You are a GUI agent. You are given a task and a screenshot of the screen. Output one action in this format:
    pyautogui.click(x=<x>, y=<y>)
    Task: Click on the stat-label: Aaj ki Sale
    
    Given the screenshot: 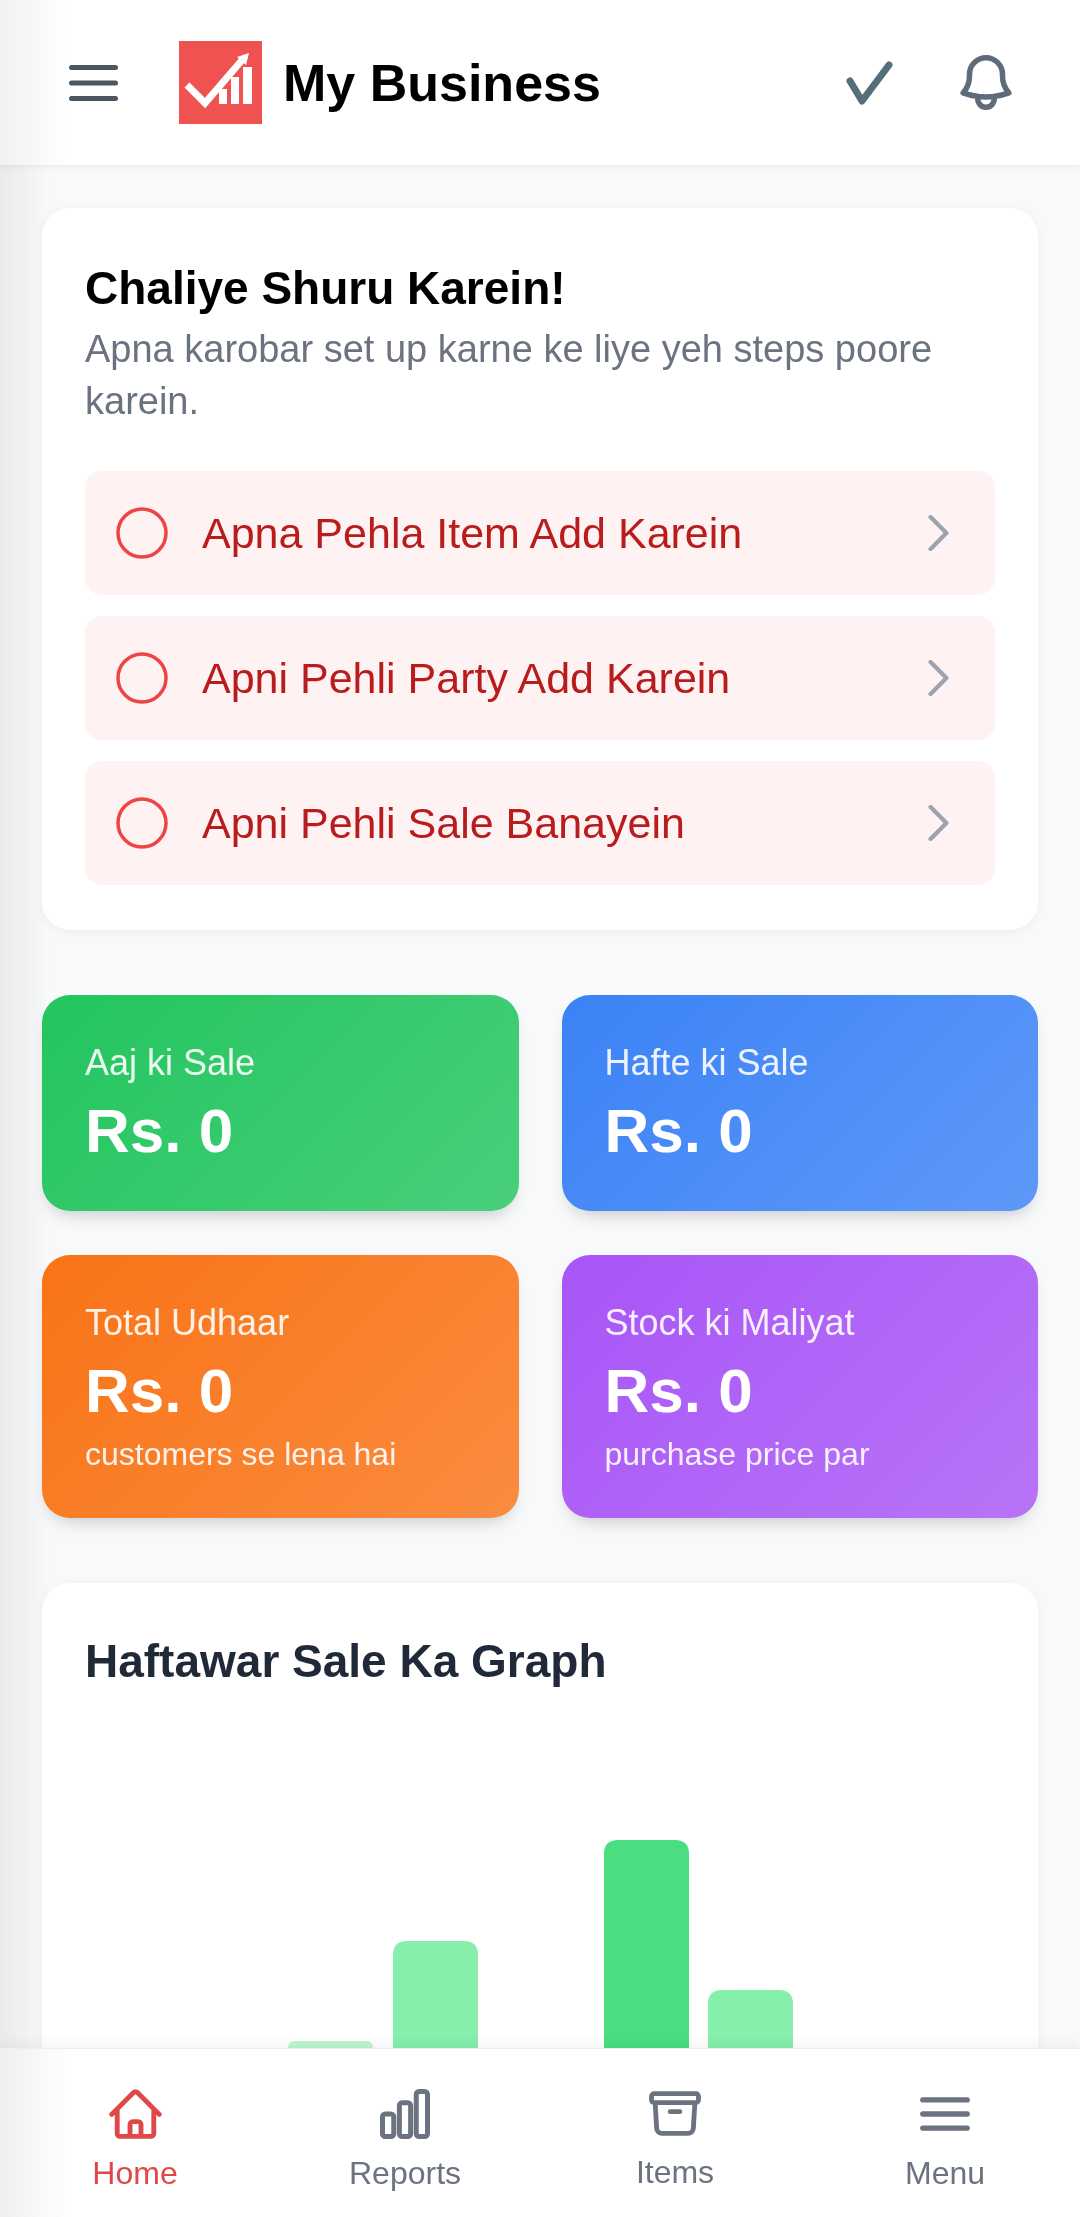 What is the action you would take?
    pyautogui.click(x=171, y=1063)
    